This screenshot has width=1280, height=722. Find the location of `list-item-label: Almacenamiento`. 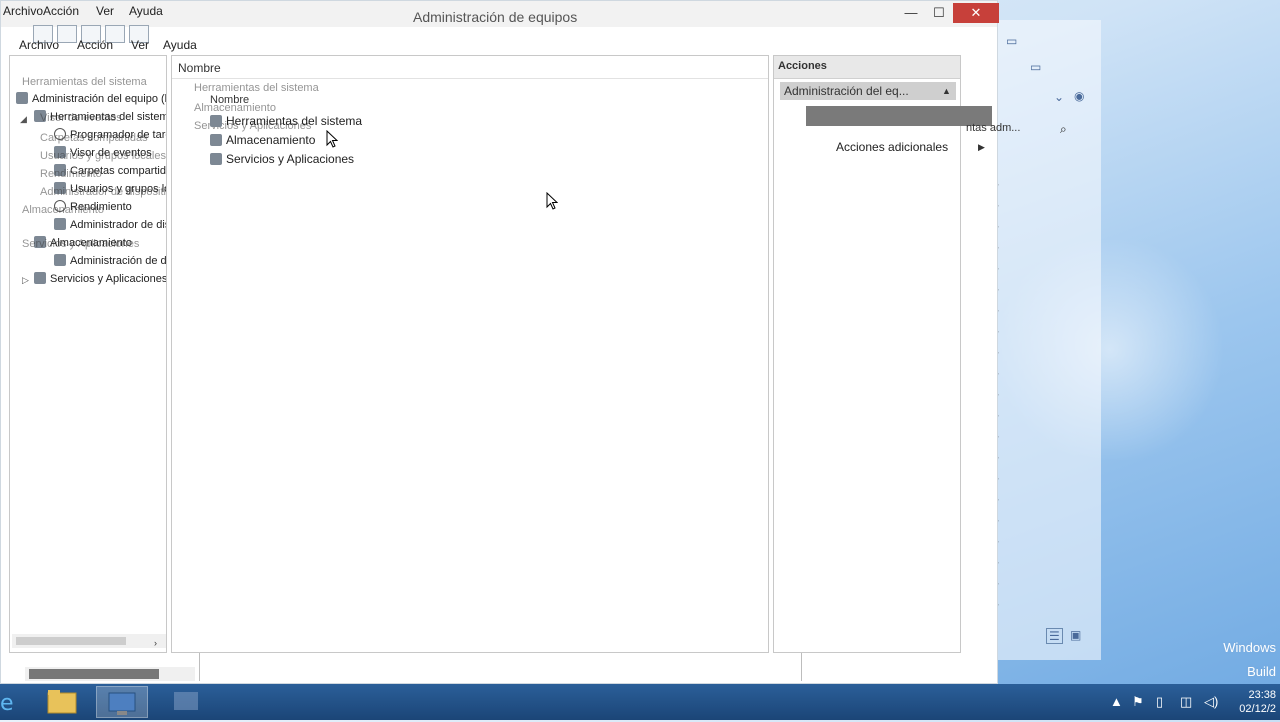

list-item-label: Almacenamiento is located at coordinates (271, 140).